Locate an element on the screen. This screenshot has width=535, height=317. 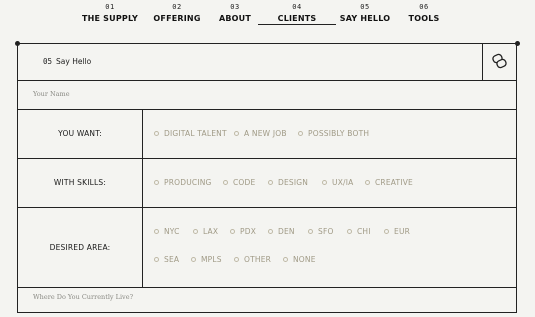
nav-number: 03 is located at coordinates (235, 7).